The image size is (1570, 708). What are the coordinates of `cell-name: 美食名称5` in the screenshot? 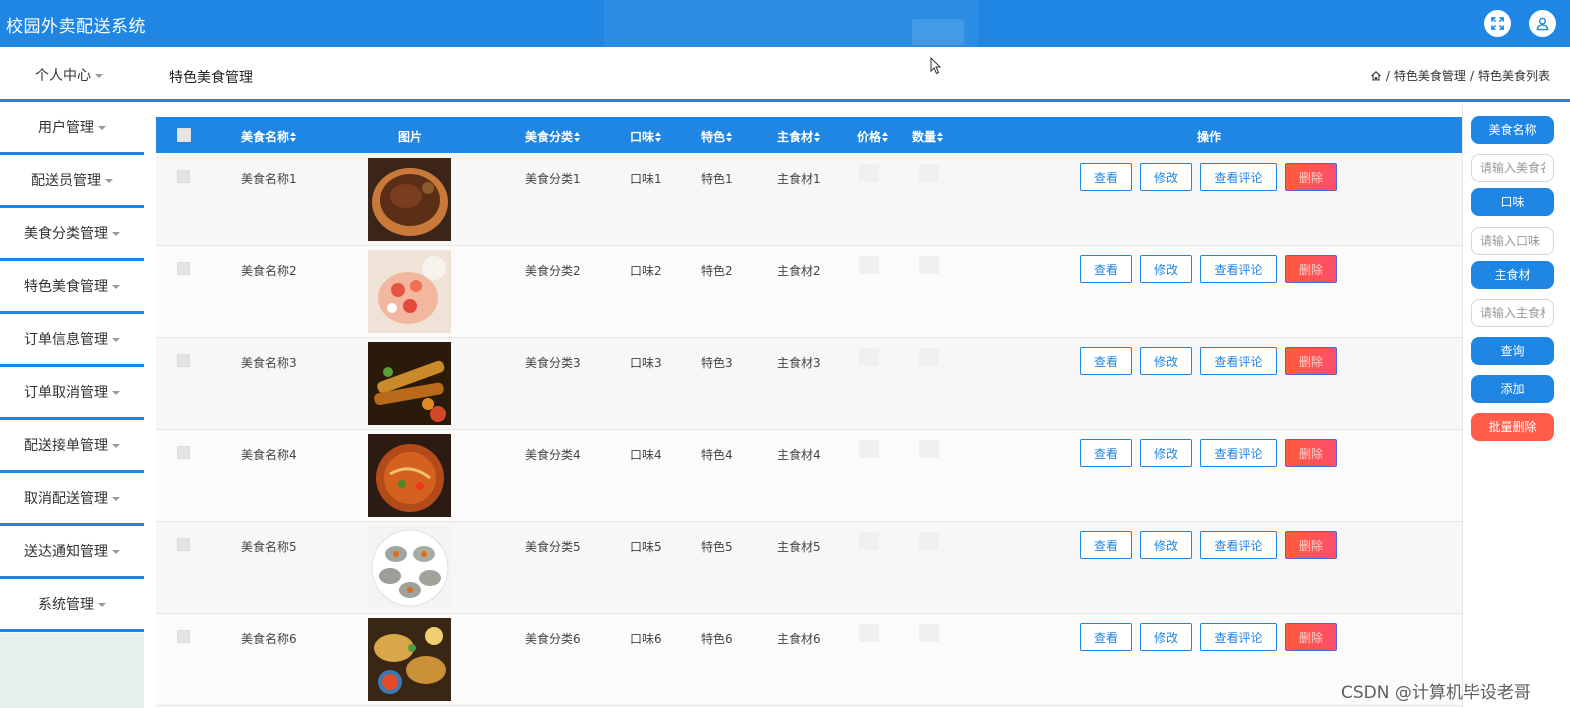 It's located at (269, 547).